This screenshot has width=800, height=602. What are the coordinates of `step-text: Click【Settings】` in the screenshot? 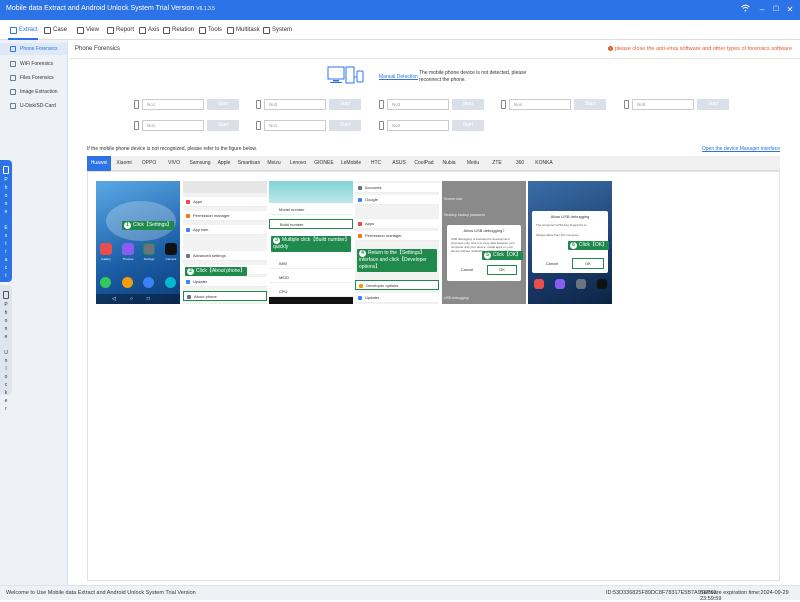 It's located at (152, 225).